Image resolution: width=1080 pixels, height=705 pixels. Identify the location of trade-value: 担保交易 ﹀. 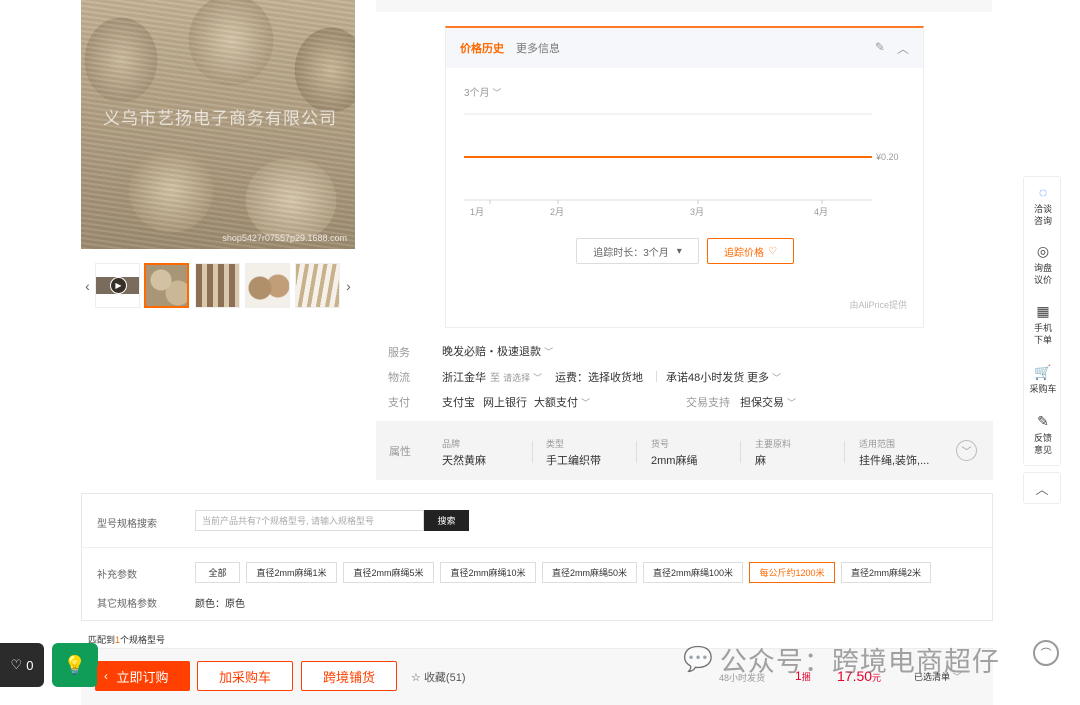
(768, 402).